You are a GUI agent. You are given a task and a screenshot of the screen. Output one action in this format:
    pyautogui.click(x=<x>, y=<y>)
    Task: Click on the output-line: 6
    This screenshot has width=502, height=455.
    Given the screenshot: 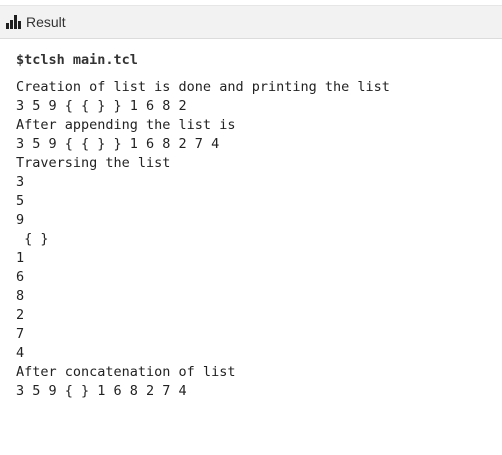 What is the action you would take?
    pyautogui.click(x=20, y=277)
    